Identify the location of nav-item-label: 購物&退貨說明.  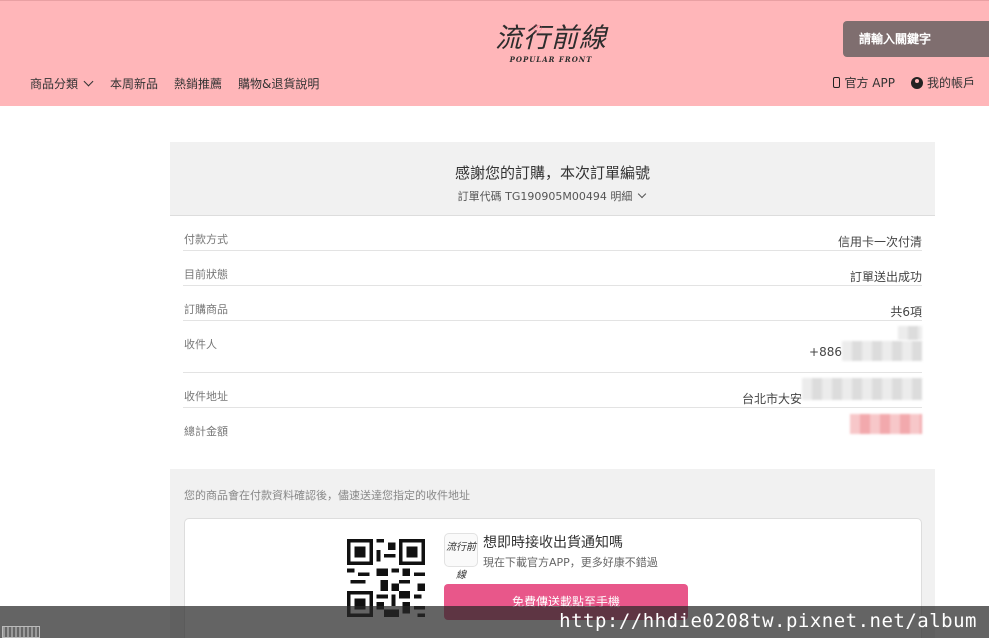
(279, 84).